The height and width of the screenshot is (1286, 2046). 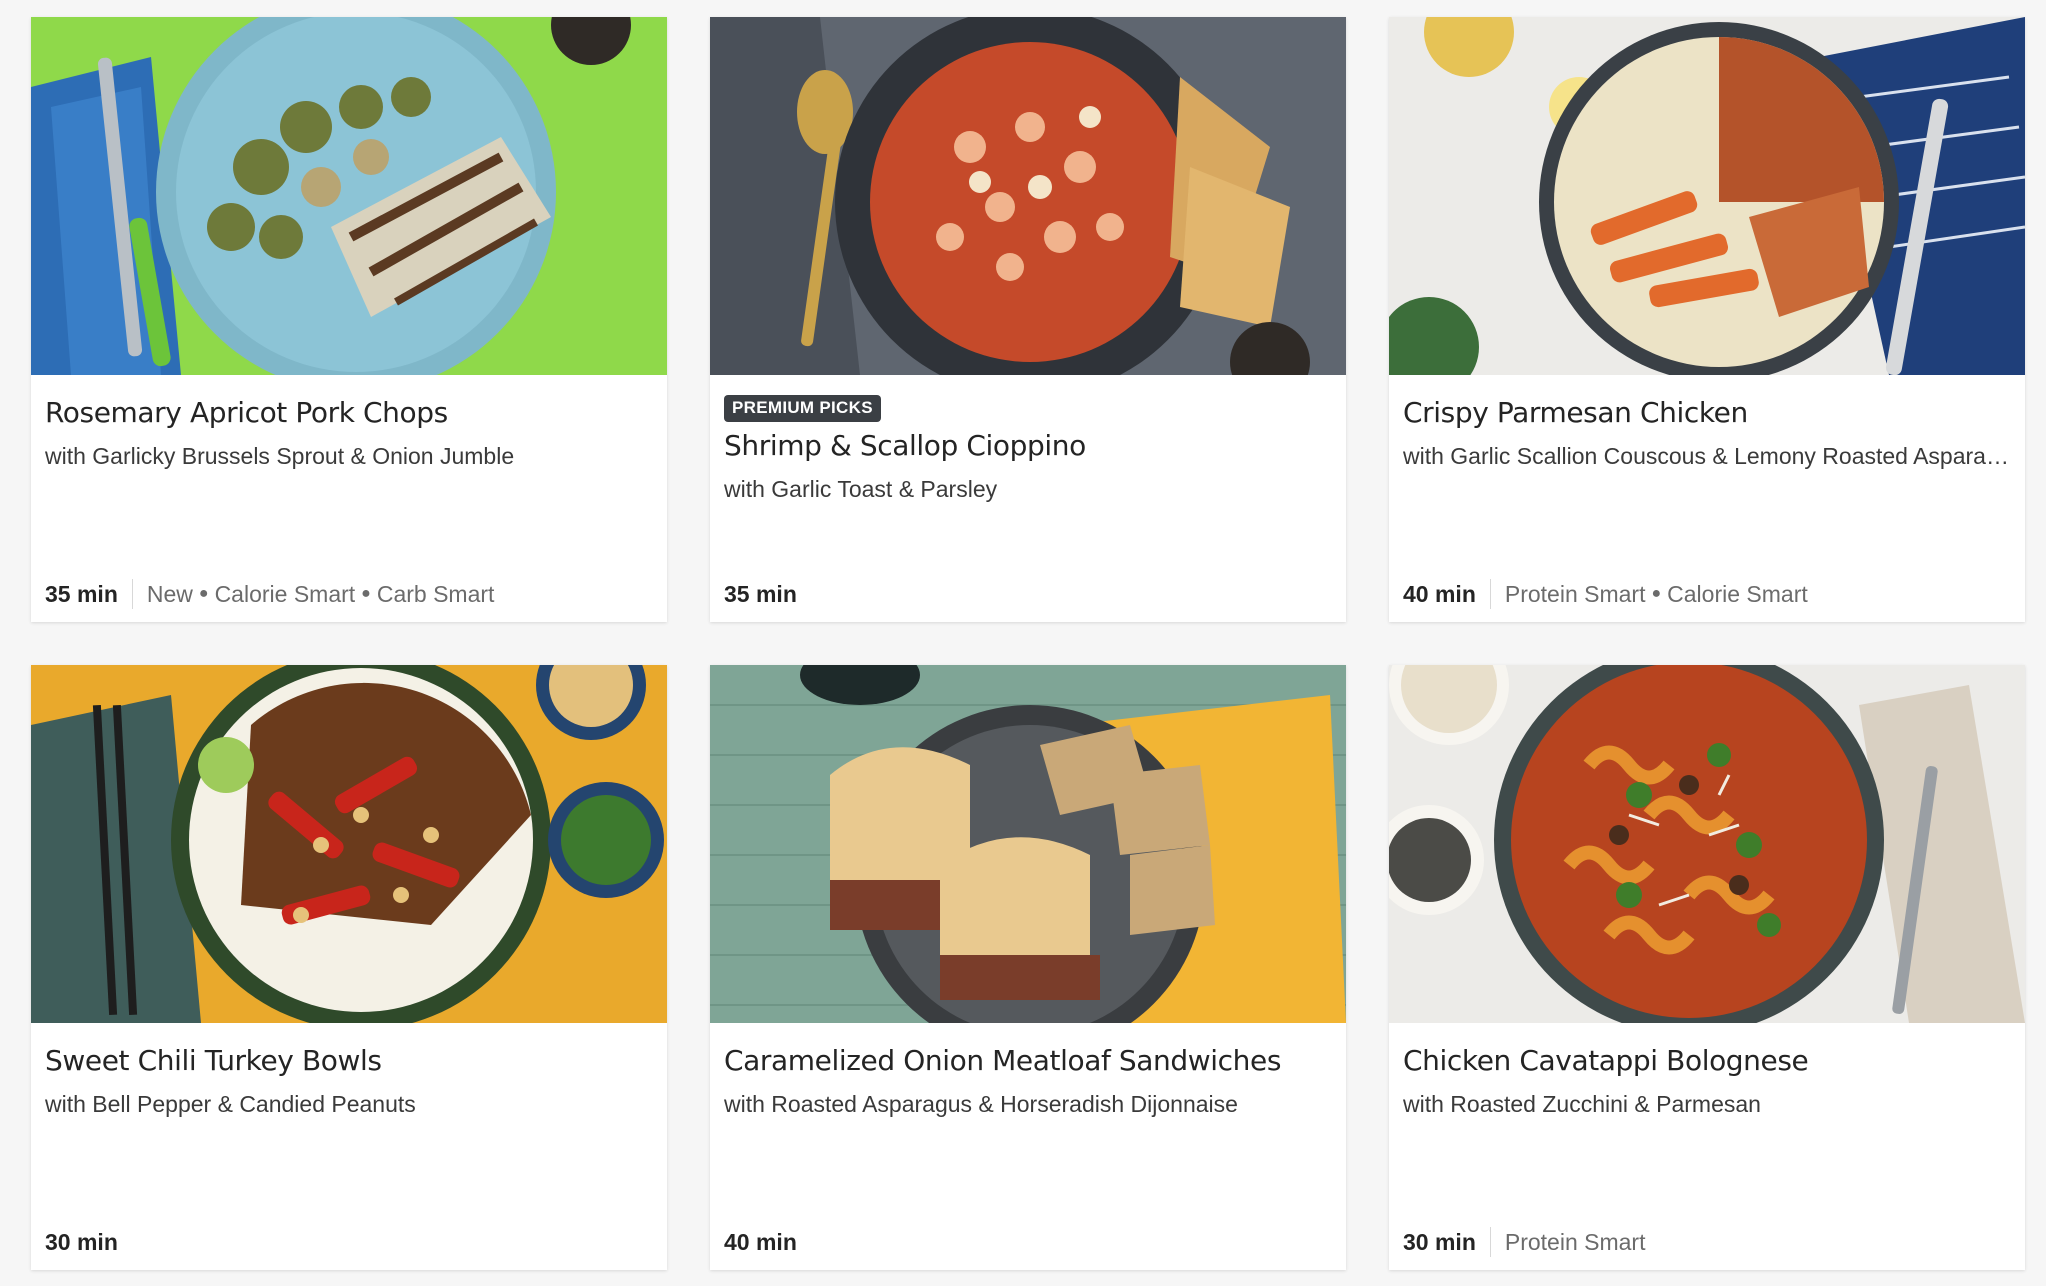 I want to click on recipe-footer: 40 min Protein Smart ● Calorie Smart, so click(x=1707, y=594).